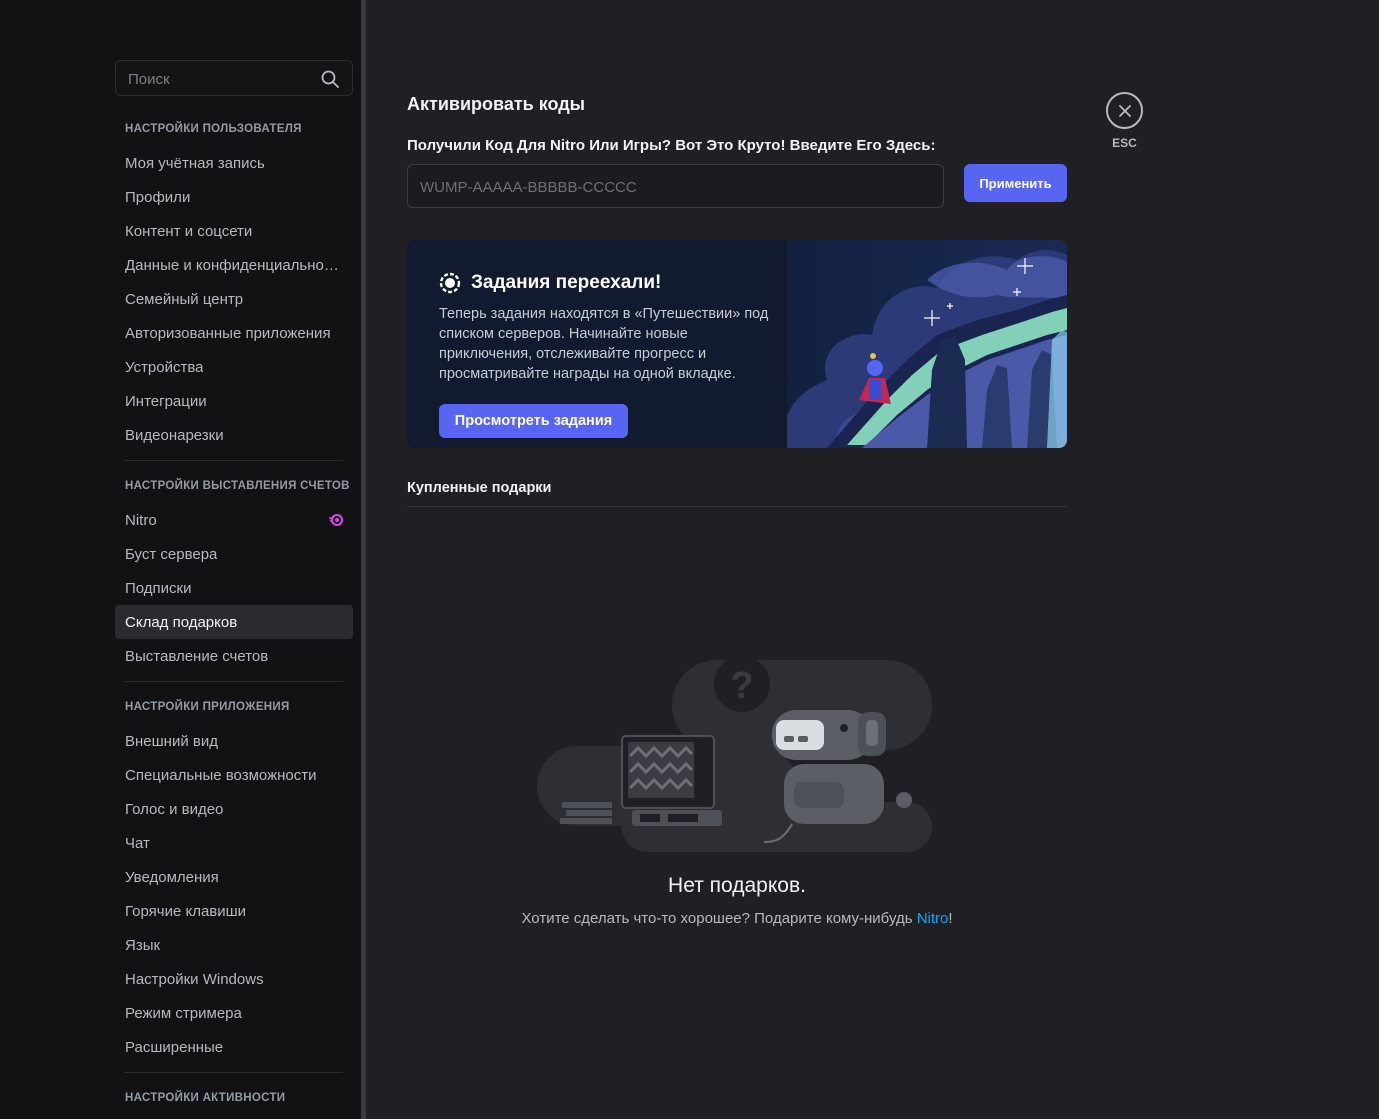 Image resolution: width=1379 pixels, height=1119 pixels. What do you see at coordinates (479, 488) in the screenshot?
I see `purchased-gifts-header: Купленные подарки` at bounding box center [479, 488].